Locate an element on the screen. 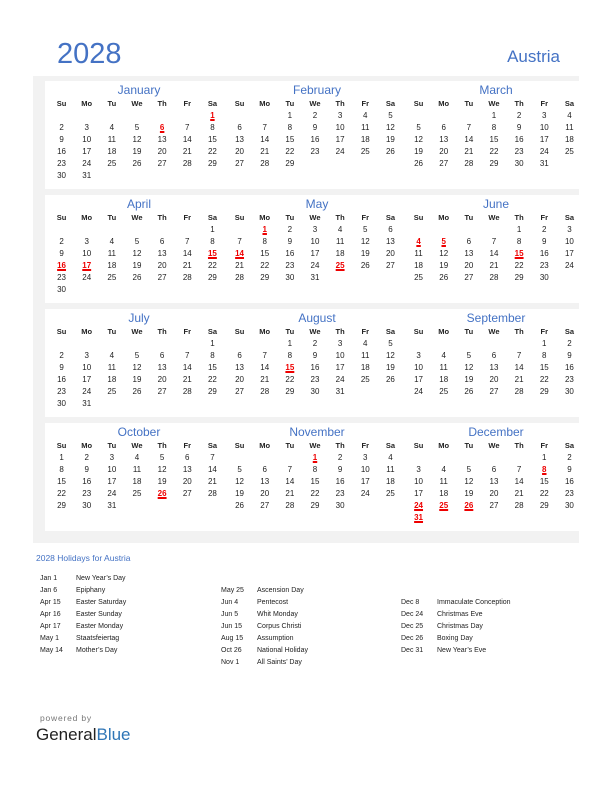 The image size is (612, 792). day-cell: 22 is located at coordinates (265, 265).